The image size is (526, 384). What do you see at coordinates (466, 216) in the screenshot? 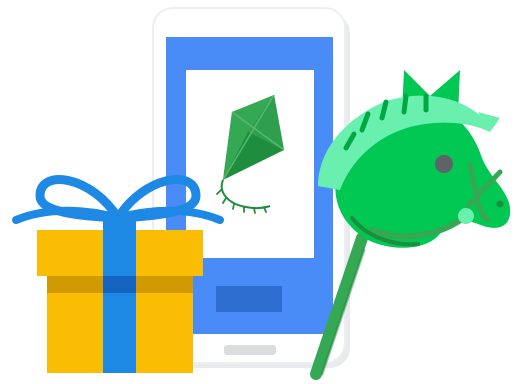
I see `horse-bridle-ring` at bounding box center [466, 216].